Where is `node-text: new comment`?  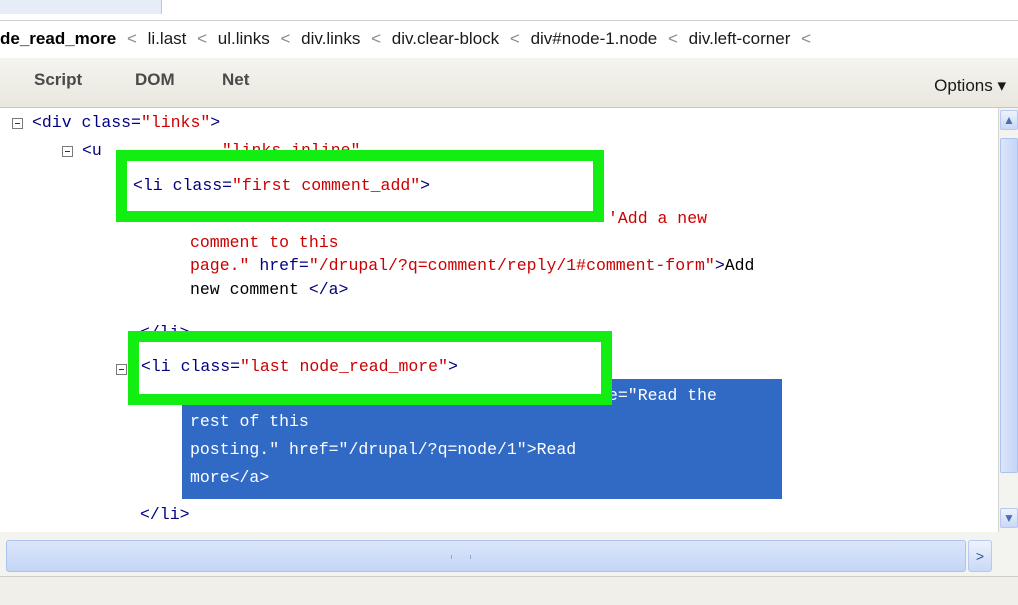 node-text: new comment is located at coordinates (244, 289).